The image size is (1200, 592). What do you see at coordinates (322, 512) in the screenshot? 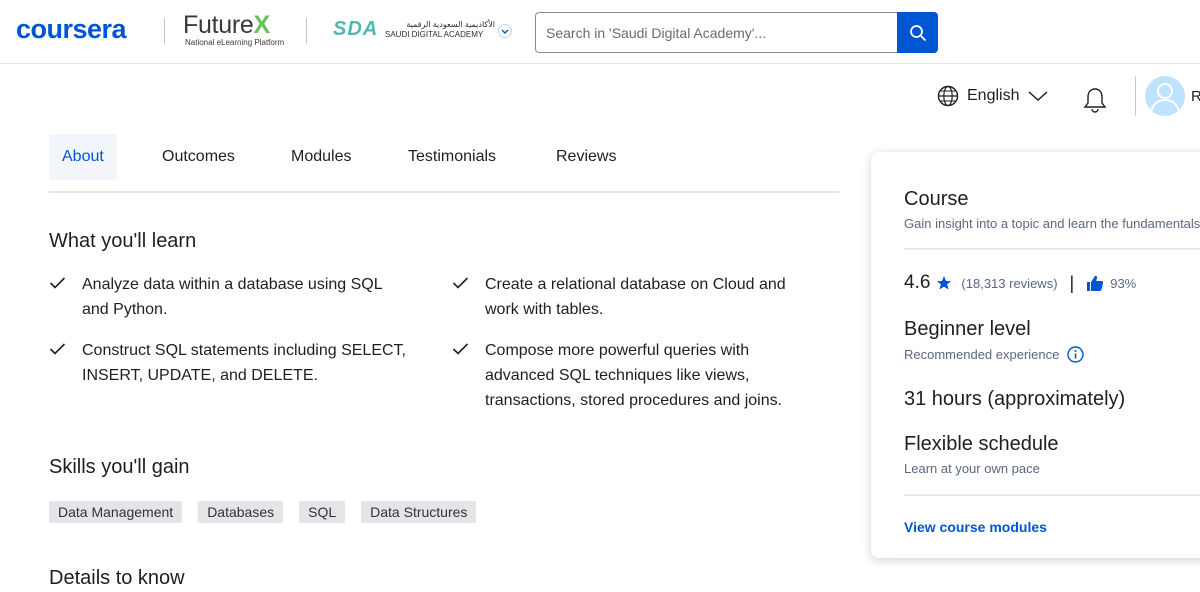
I see `skill-chip: SQL` at bounding box center [322, 512].